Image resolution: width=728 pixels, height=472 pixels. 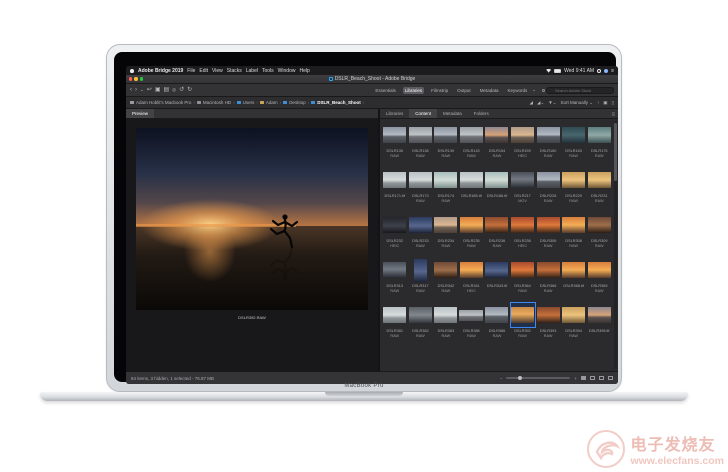 What do you see at coordinates (599, 70) in the screenshot?
I see `spotlight-icon` at bounding box center [599, 70].